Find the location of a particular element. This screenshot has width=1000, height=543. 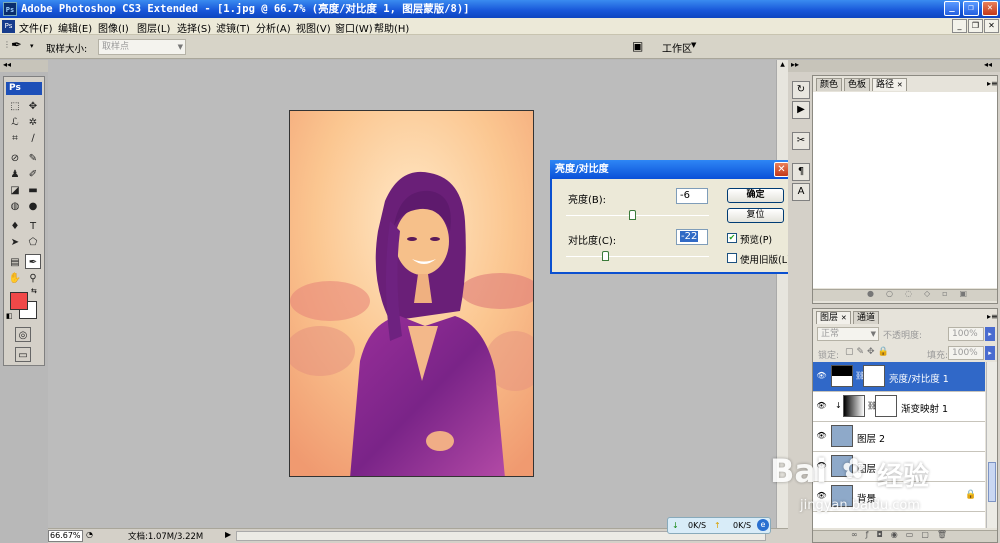

contrast-slider-track is located at coordinates (637, 256).